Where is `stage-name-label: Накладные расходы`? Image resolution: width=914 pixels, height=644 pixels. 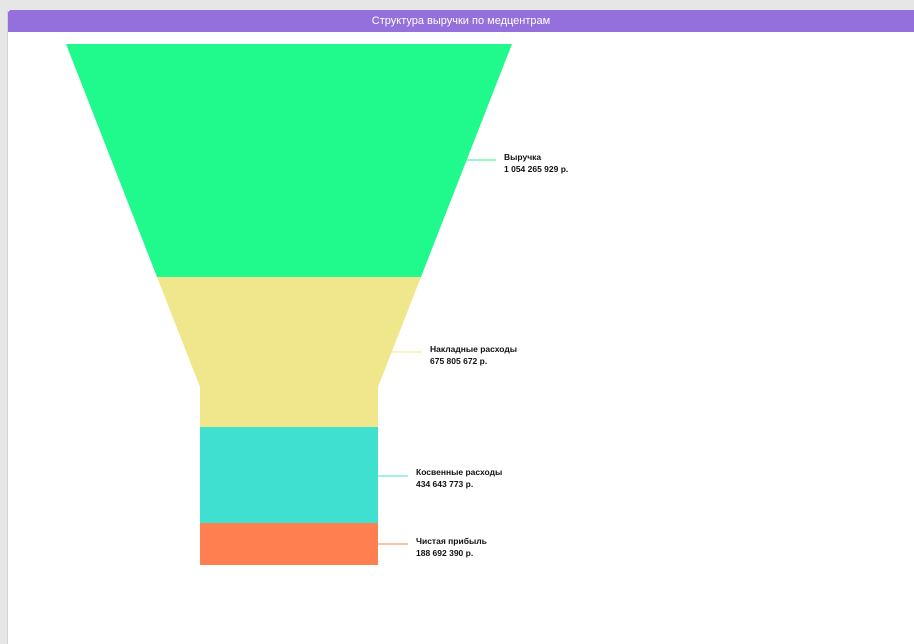
stage-name-label: Накладные расходы is located at coordinates (473, 349).